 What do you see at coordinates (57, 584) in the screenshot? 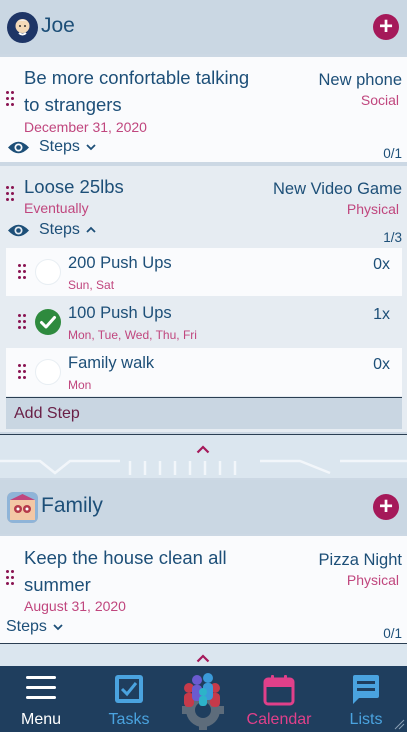
I see `task-title-line2: summer` at bounding box center [57, 584].